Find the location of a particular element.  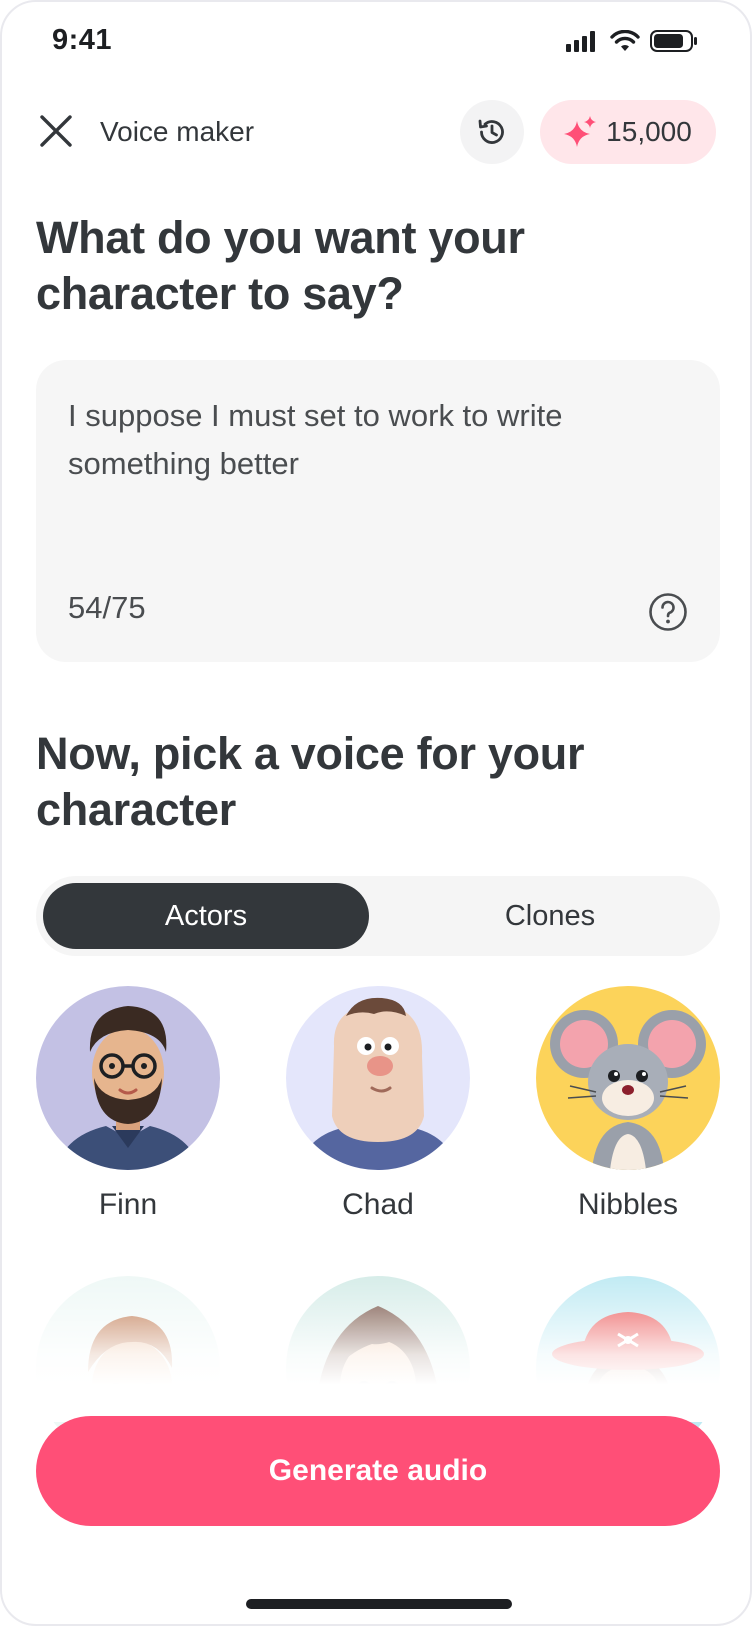

voice-name: Finn is located at coordinates (128, 1204).